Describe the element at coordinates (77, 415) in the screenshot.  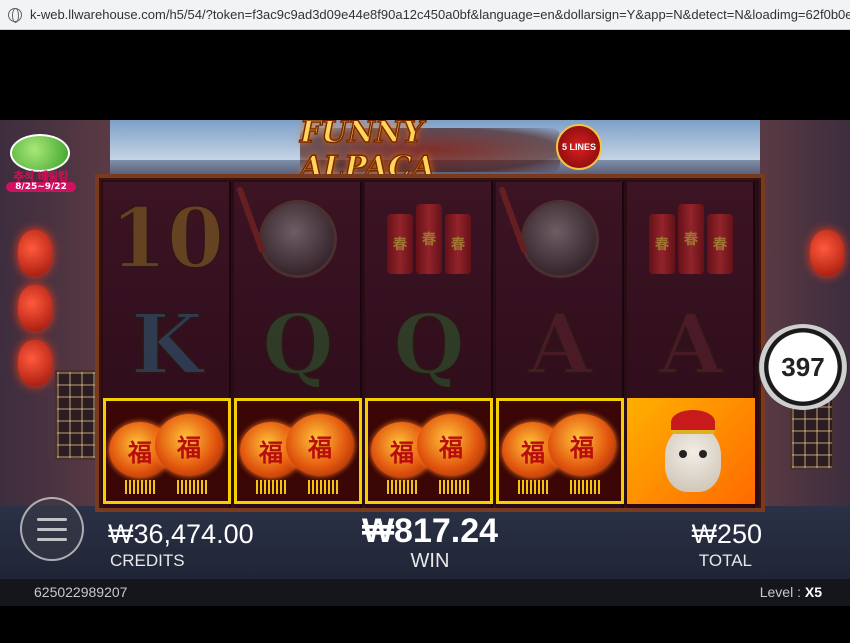
I see `window-lattice` at that location.